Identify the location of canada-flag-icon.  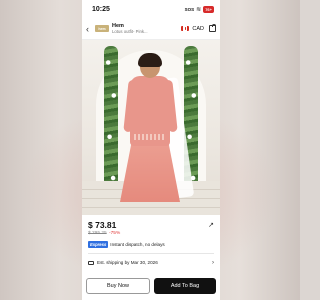
(185, 28).